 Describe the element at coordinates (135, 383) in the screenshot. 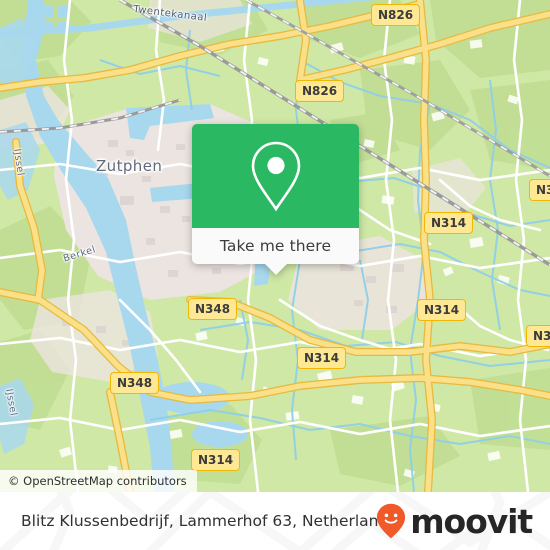

I see `road-shield-n348-southwest: N348` at that location.